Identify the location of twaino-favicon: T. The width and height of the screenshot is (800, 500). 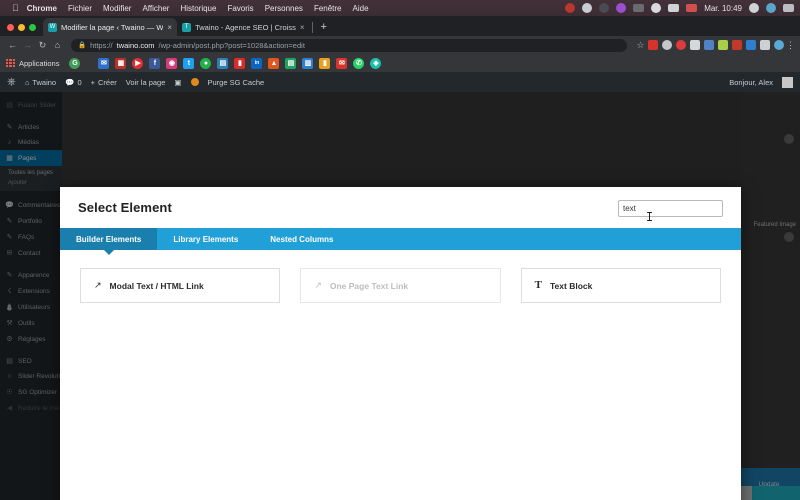
(187, 27).